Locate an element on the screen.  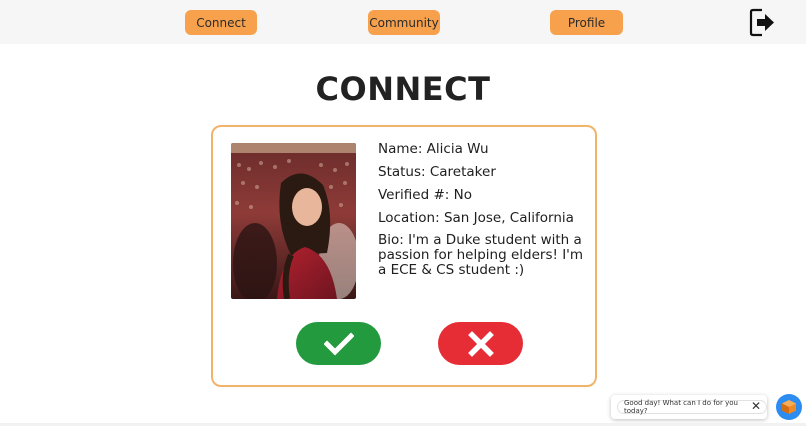
close-icon is located at coordinates (480, 343).